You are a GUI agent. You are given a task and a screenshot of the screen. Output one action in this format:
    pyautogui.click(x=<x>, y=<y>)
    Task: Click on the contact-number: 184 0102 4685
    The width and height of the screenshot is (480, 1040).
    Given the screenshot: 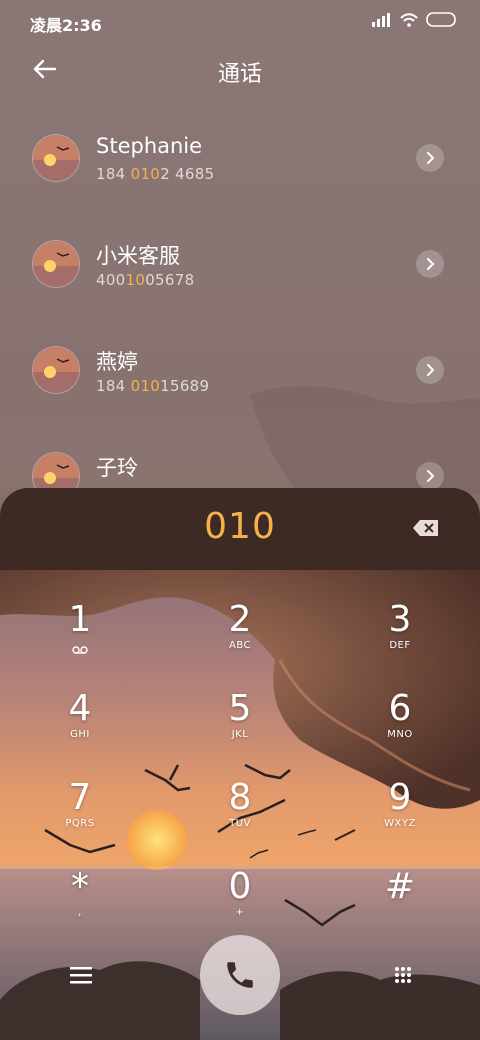 What is the action you would take?
    pyautogui.click(x=155, y=174)
    